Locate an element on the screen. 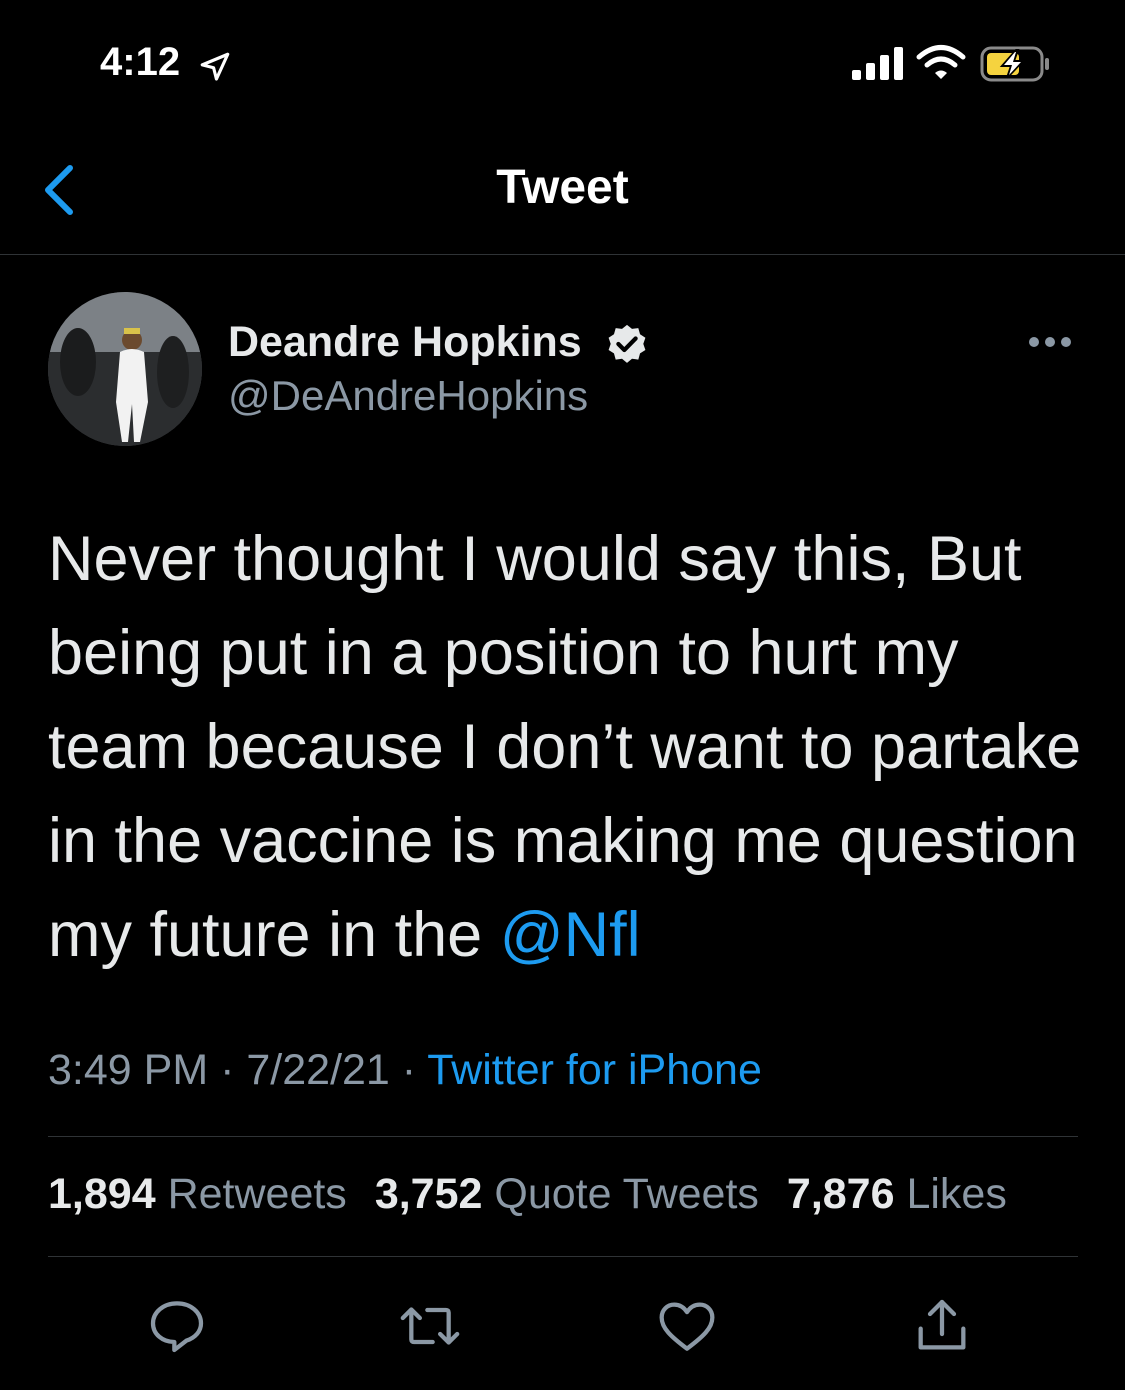 This screenshot has width=1125, height=1390. quotes-label: Quote Tweets is located at coordinates (626, 1194).